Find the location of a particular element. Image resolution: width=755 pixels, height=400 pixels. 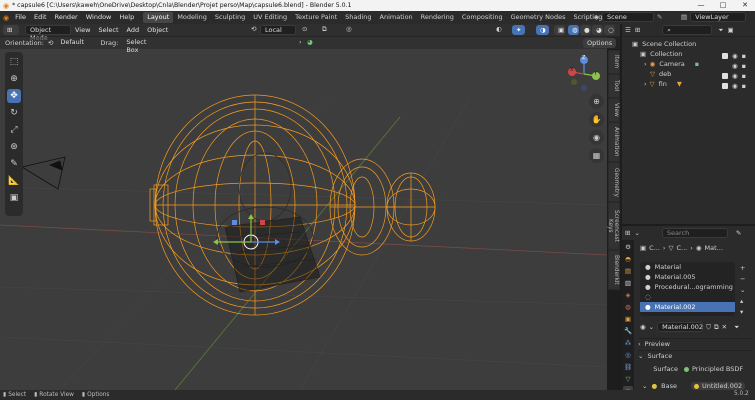

transform-pivot-dropdown: Local is located at coordinates (278, 30).